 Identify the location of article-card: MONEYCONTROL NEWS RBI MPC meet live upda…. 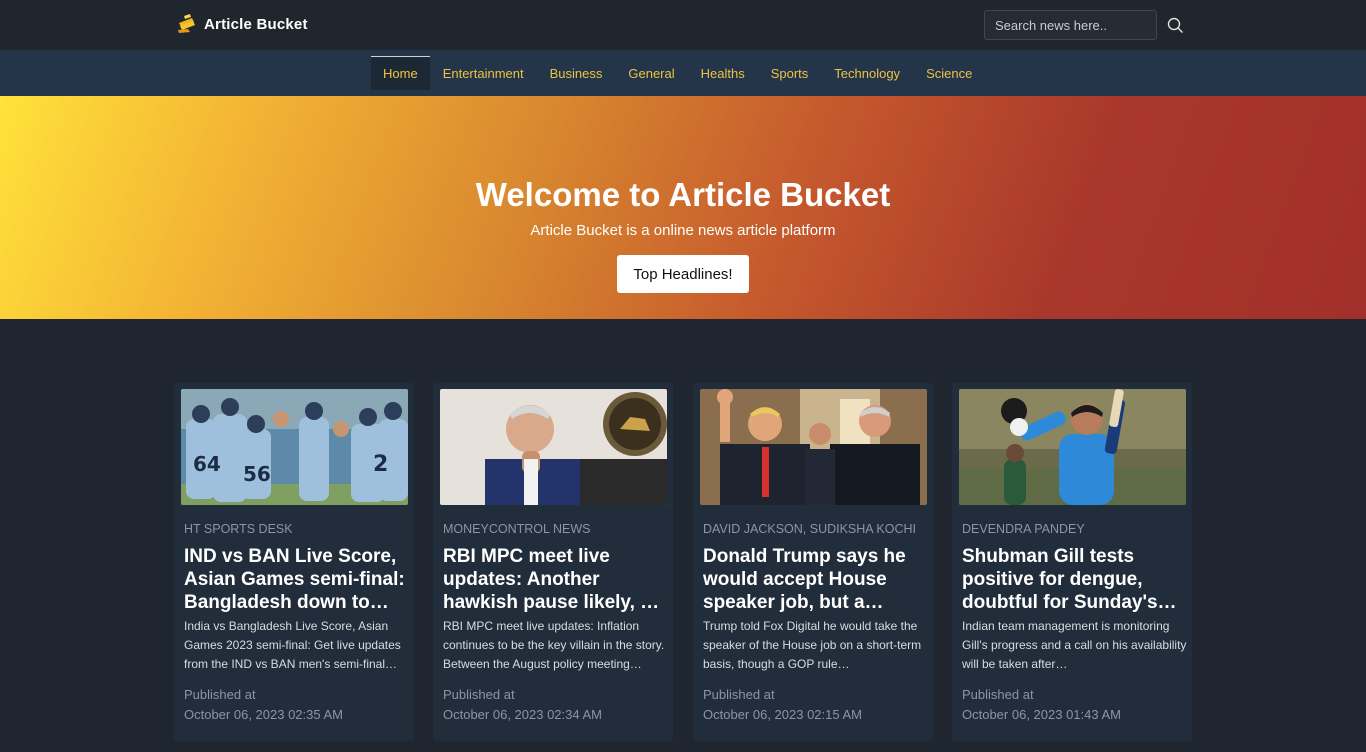
(553, 562).